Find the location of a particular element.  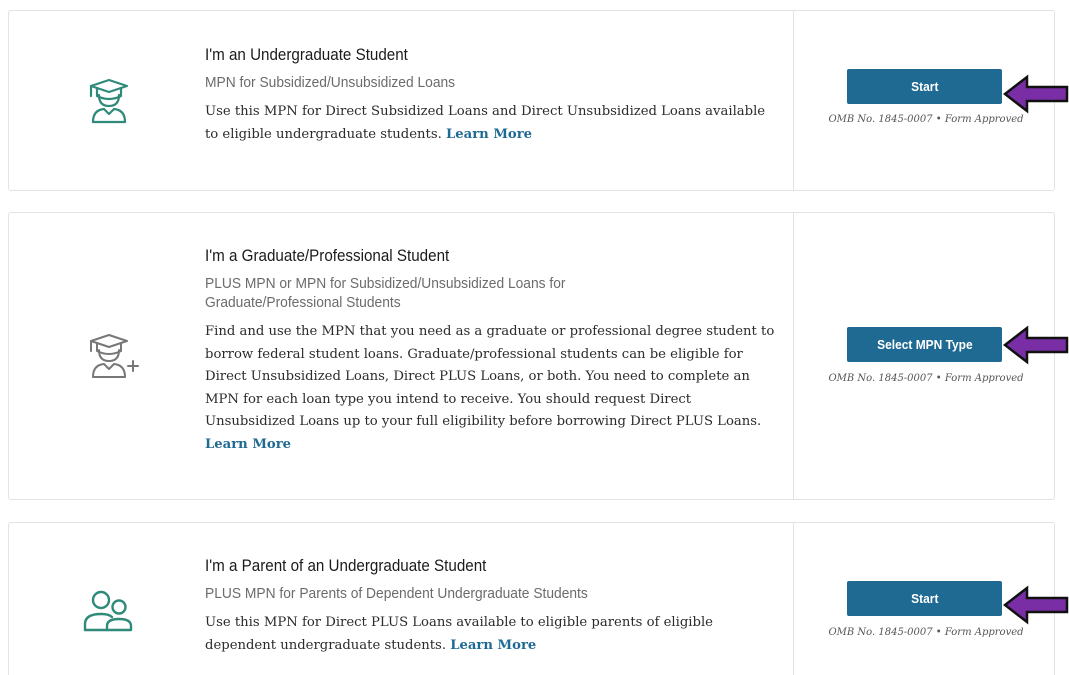

select-mpn-type-button: Select MPN Type is located at coordinates (924, 344).